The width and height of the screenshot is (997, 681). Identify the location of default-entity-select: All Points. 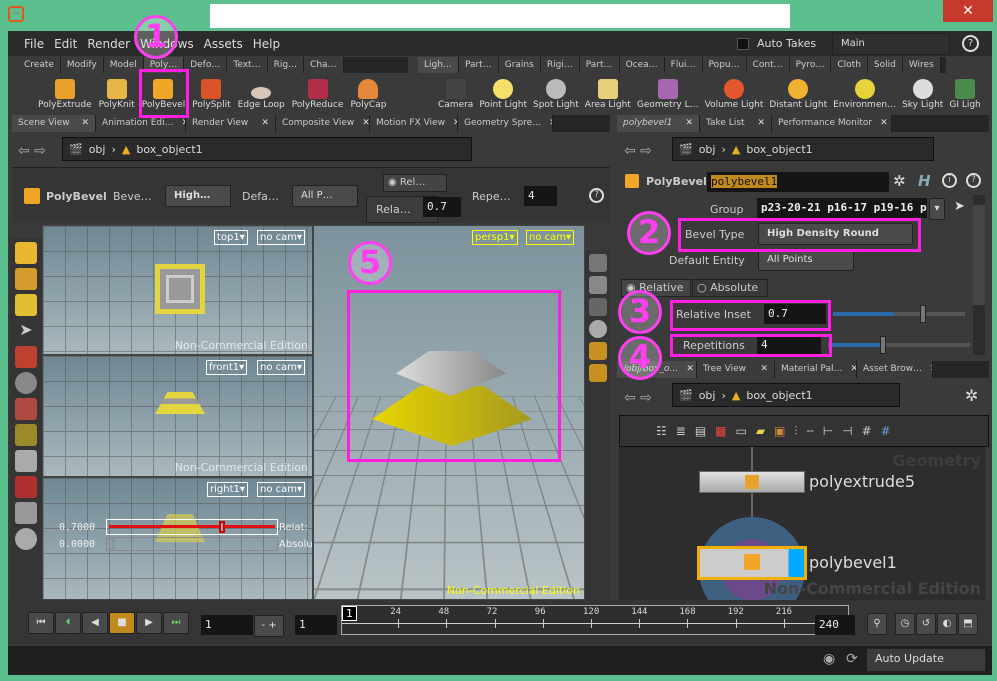
(806, 260).